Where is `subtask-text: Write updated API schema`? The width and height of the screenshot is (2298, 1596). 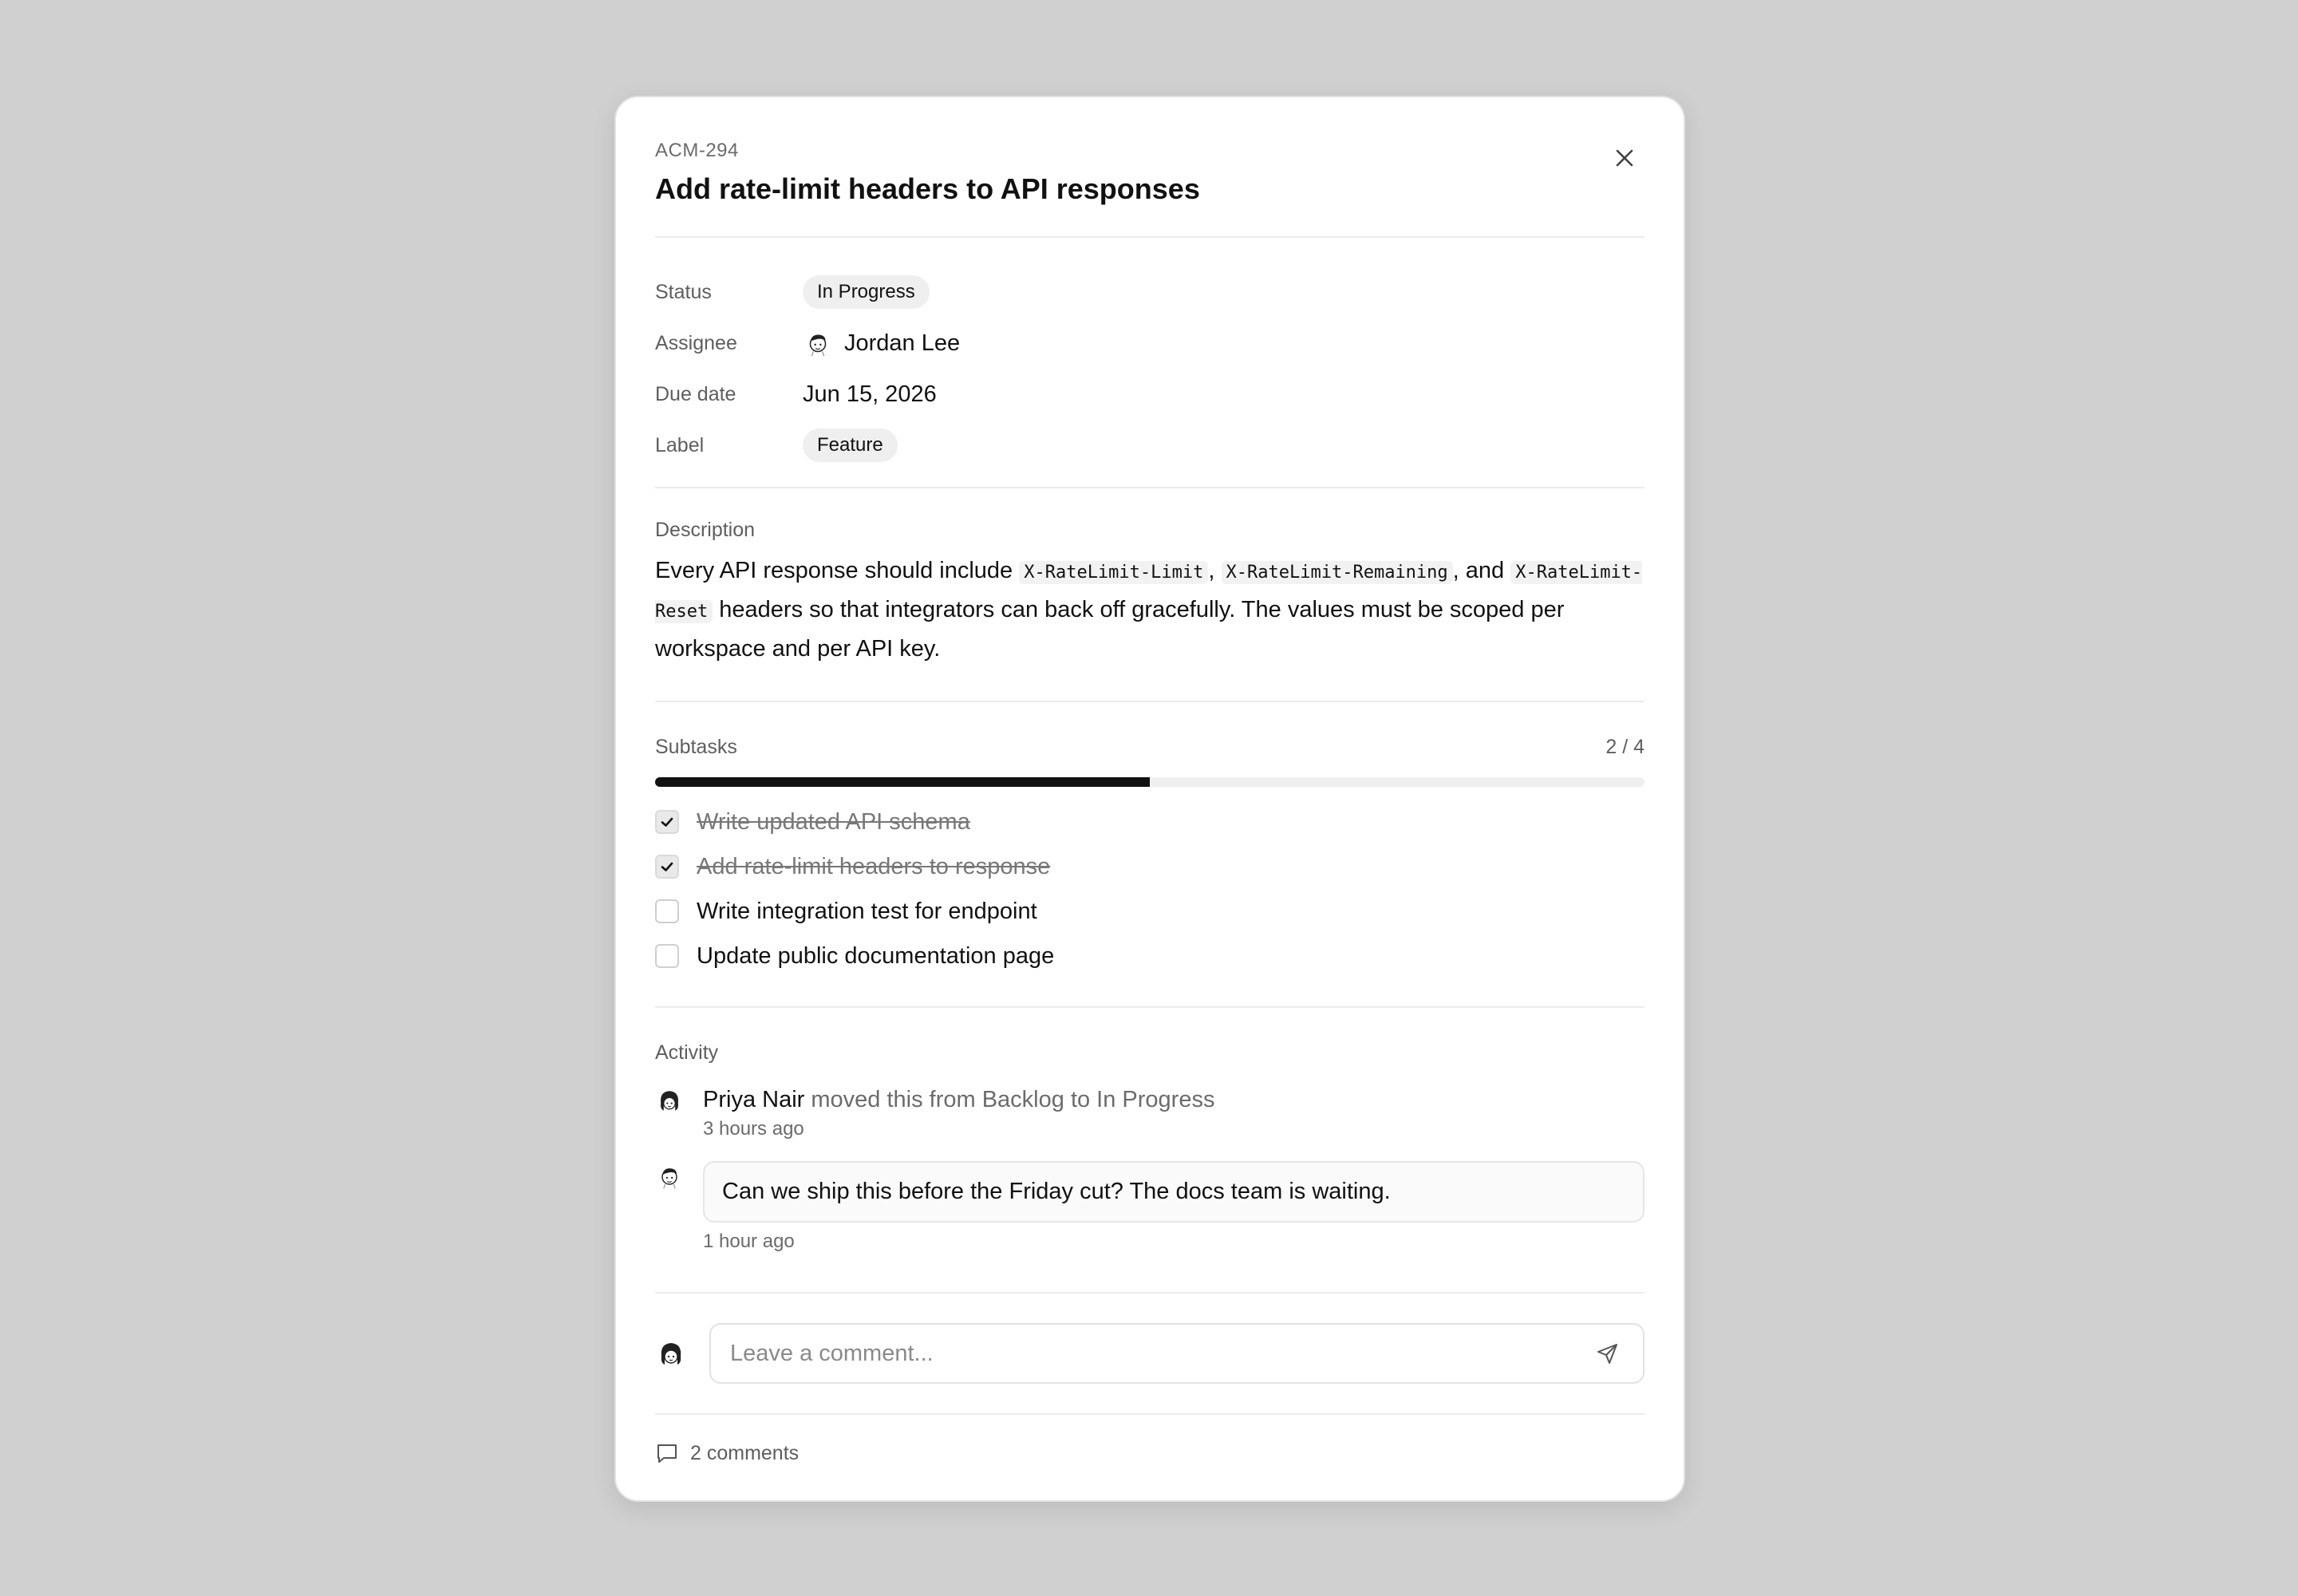
subtask-text: Write updated API schema is located at coordinates (833, 821).